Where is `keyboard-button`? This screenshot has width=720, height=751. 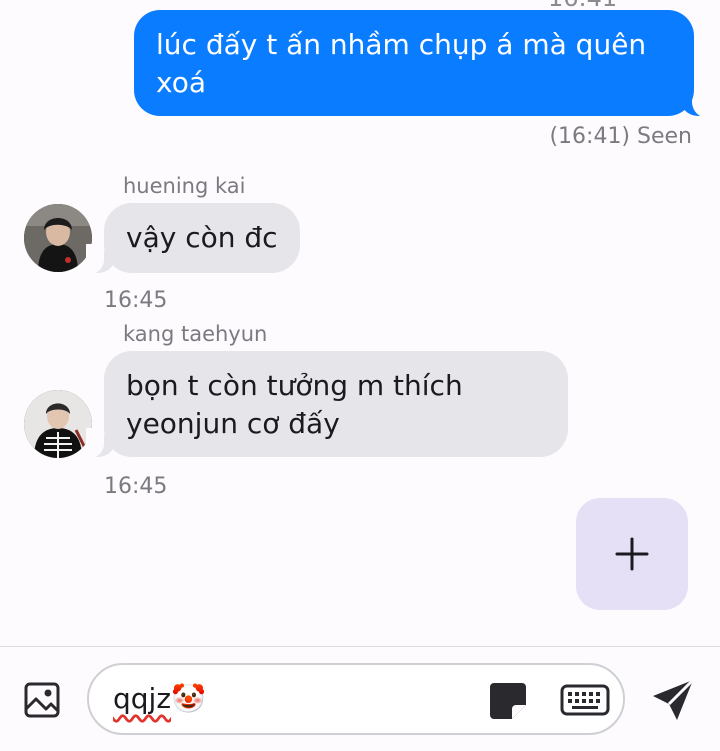
keyboard-button is located at coordinates (585, 700).